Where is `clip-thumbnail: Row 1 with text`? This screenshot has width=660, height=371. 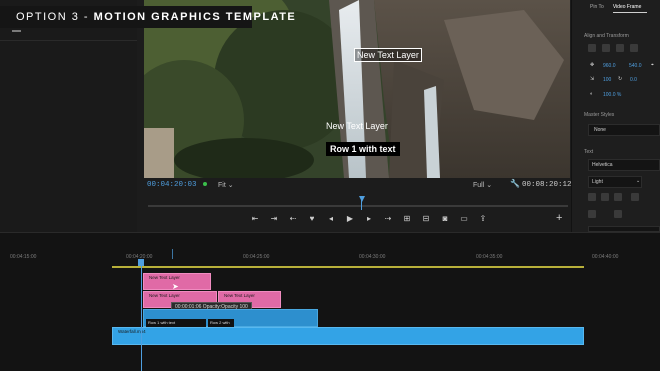 clip-thumbnail: Row 1 with text is located at coordinates (176, 323).